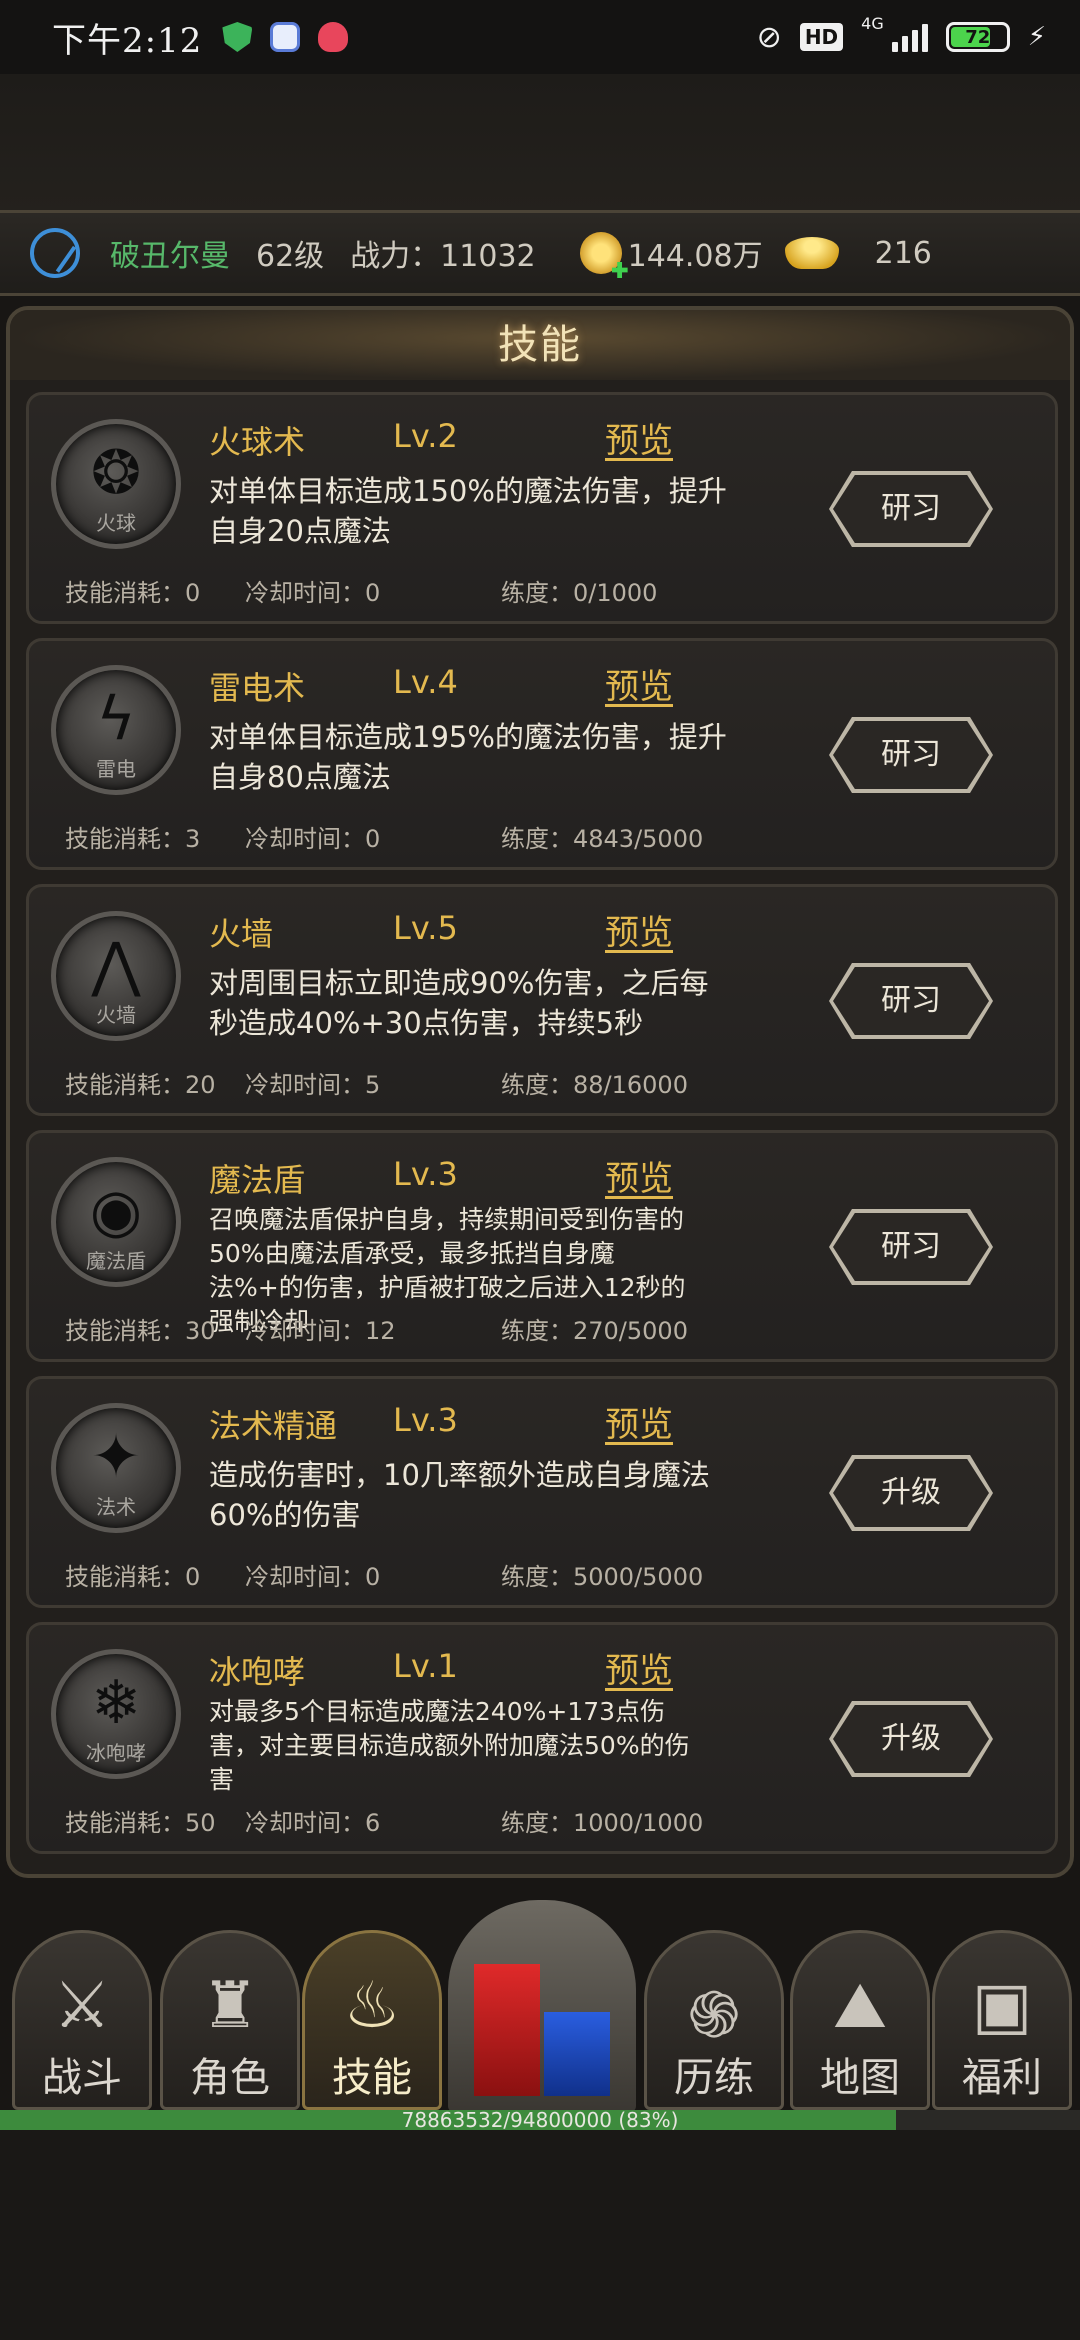  Describe the element at coordinates (1002, 2006) in the screenshot. I see `treasure-chest-icon: ▣` at that location.